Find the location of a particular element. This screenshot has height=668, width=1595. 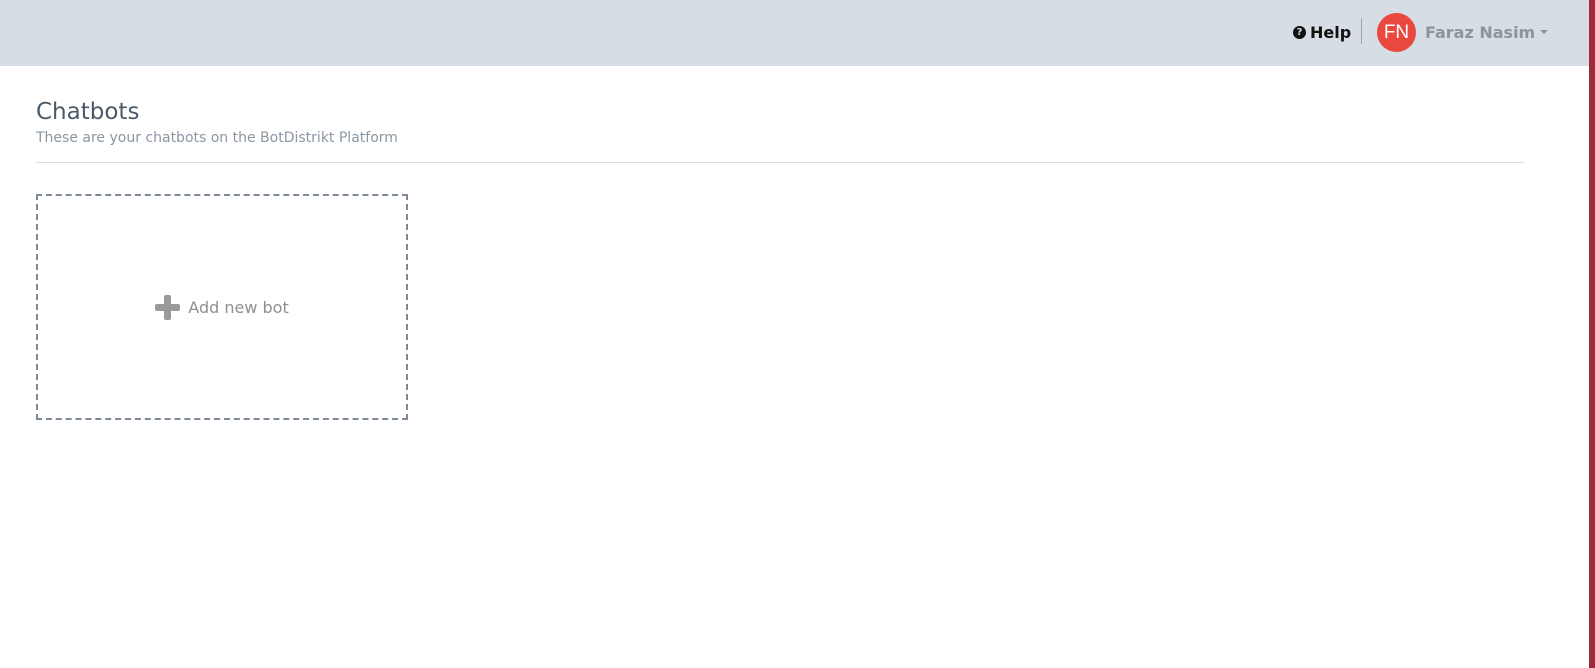

user-menu-toggle: FN Faraz Nasim is located at coordinates (1463, 32).